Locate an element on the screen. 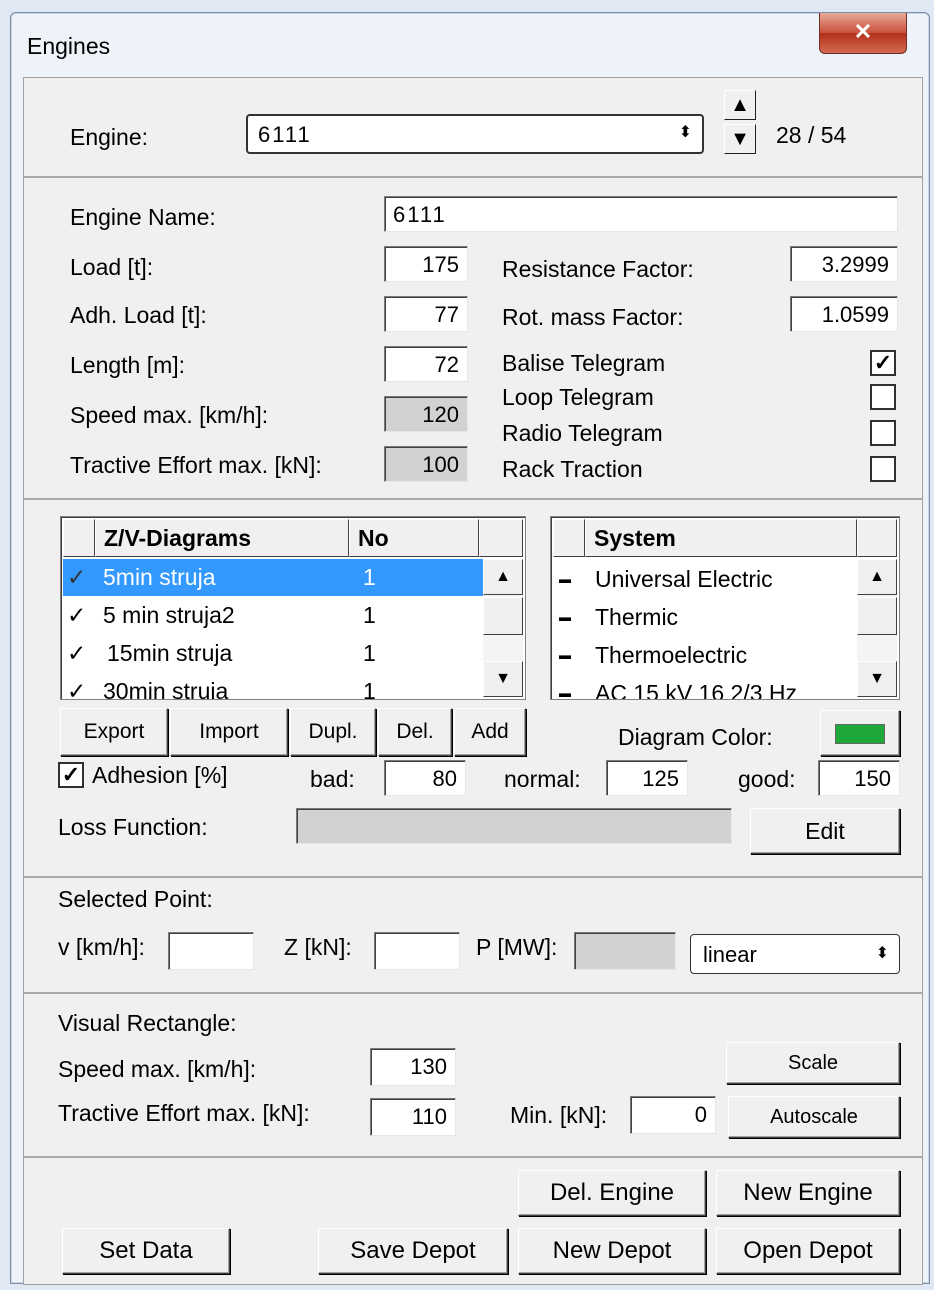  diagram-row: ✓ 30min struja 1 is located at coordinates (273, 686).